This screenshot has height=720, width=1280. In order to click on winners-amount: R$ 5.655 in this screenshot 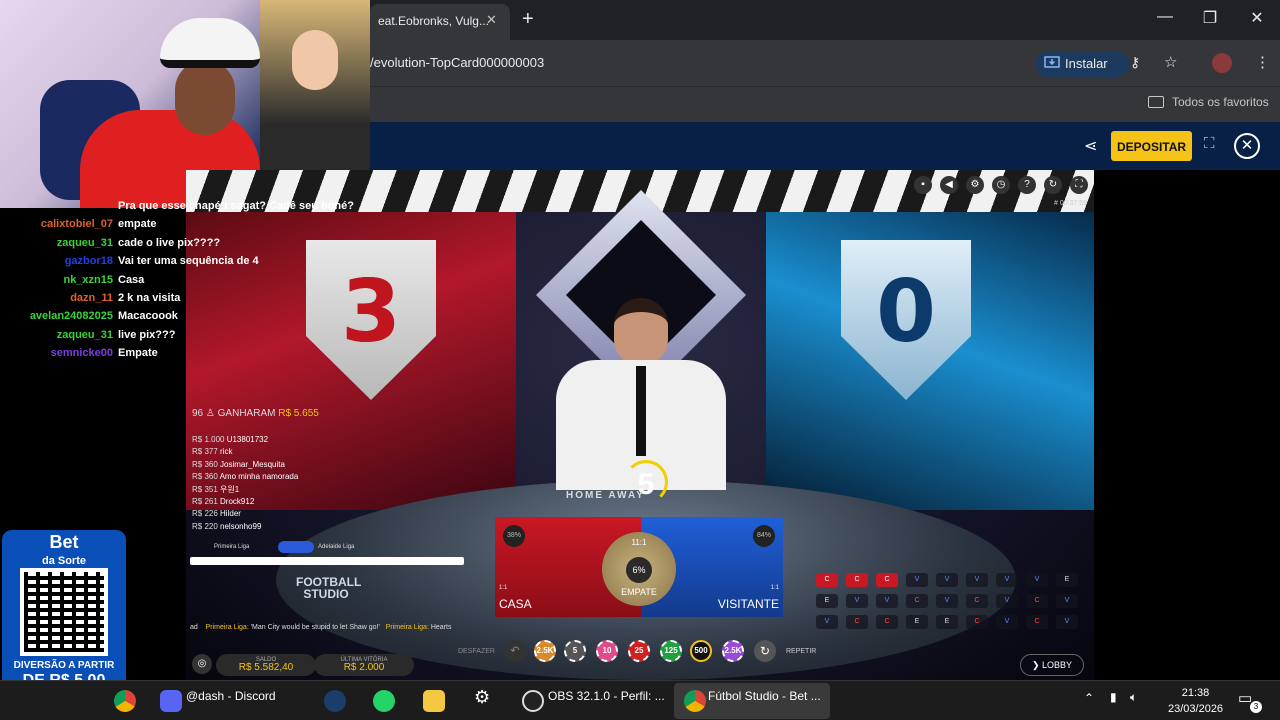, I will do `click(298, 413)`.